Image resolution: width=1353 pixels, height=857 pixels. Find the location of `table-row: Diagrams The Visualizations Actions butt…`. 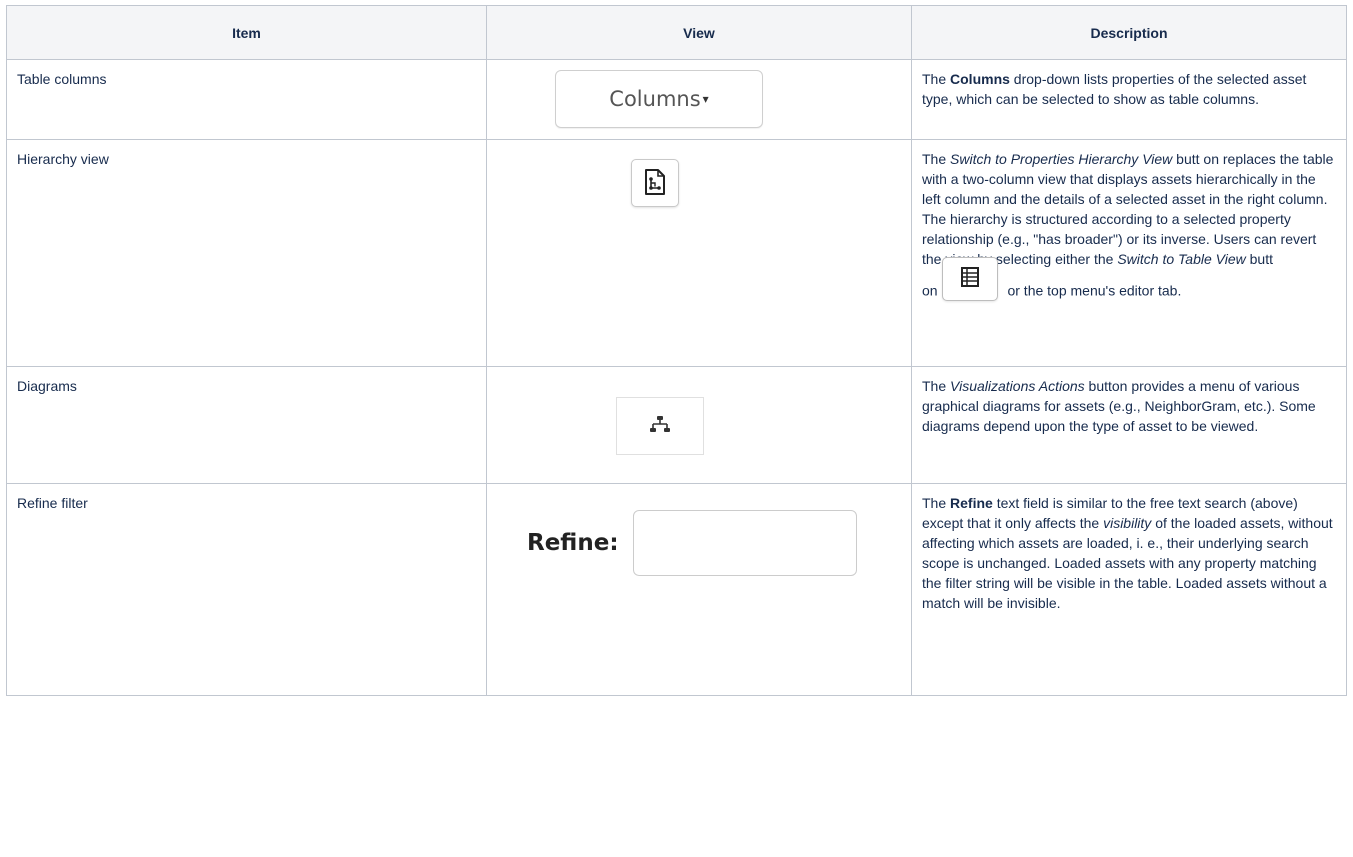

table-row: Diagrams The Visualizations Actions butt… is located at coordinates (676, 425).